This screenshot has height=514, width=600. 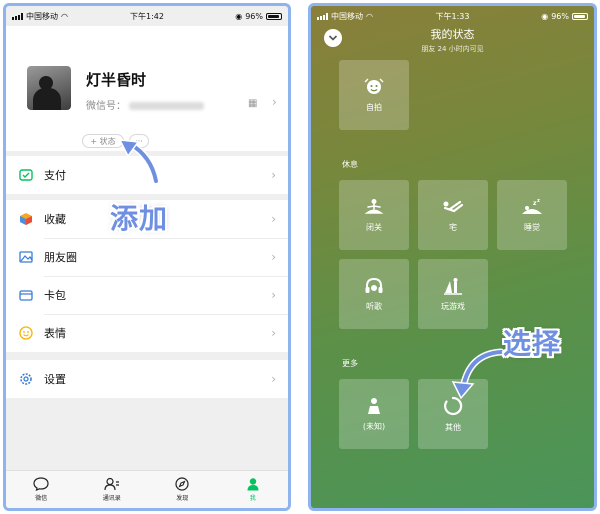 I want to click on status-time: 下午1:33, so click(x=452, y=16).